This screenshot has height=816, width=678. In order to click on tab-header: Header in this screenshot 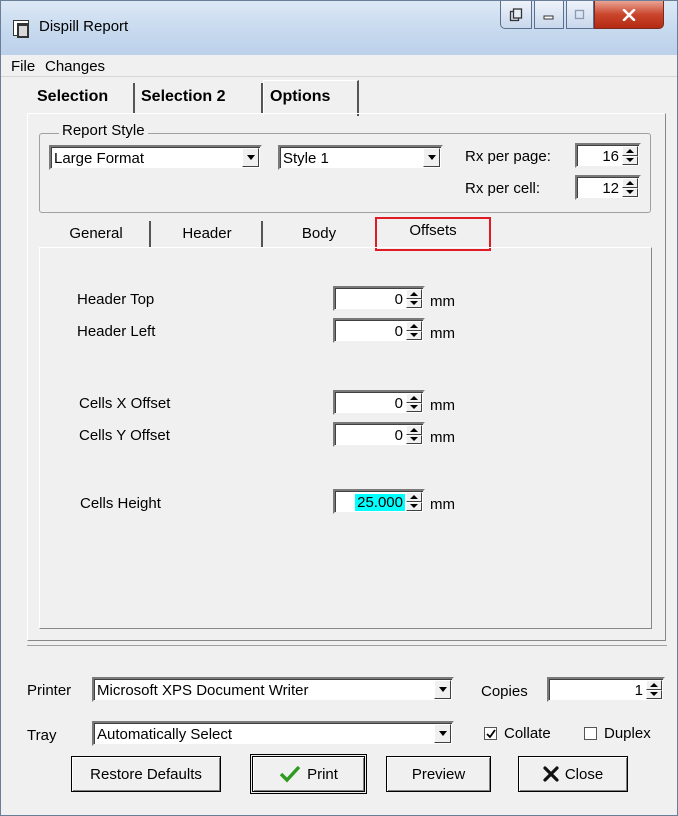, I will do `click(208, 234)`.